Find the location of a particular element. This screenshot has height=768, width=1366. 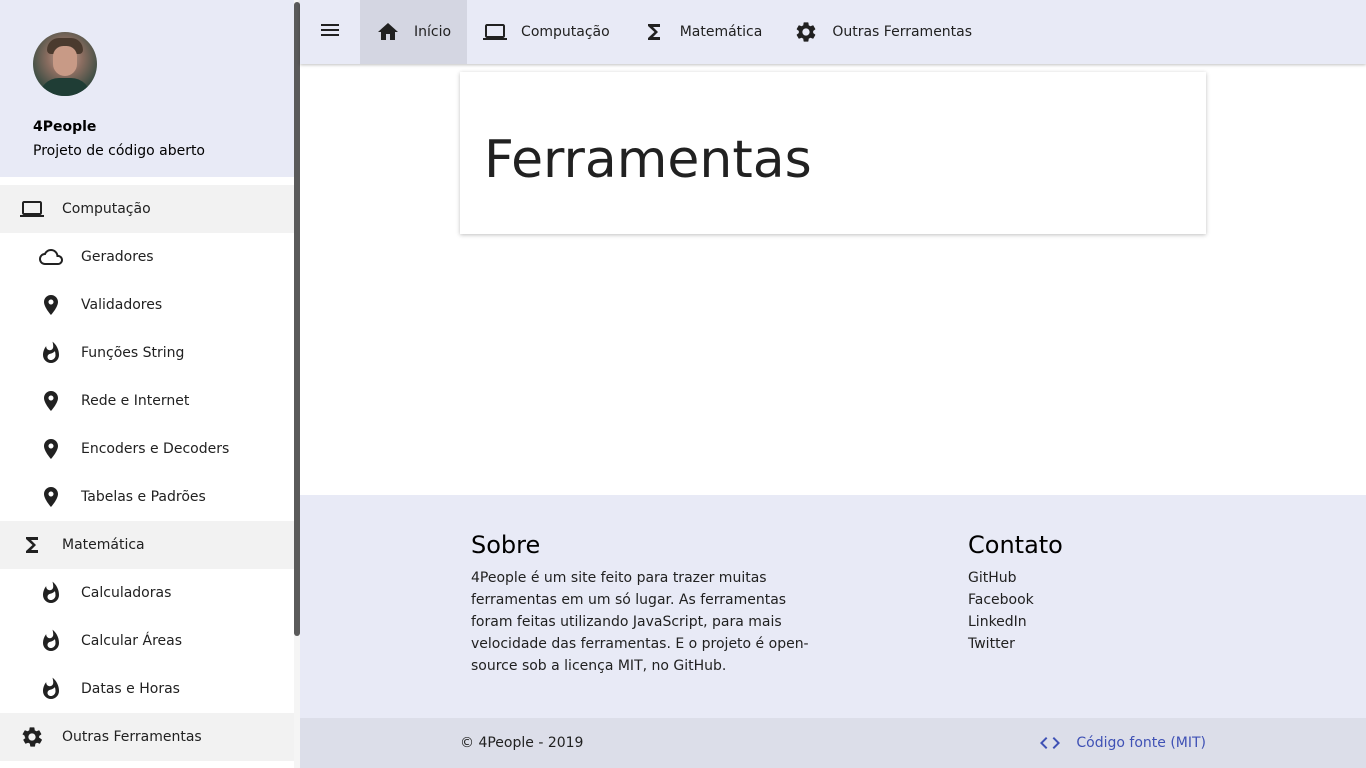

contact-link-linkedin: LinkedIn is located at coordinates (1068, 622).